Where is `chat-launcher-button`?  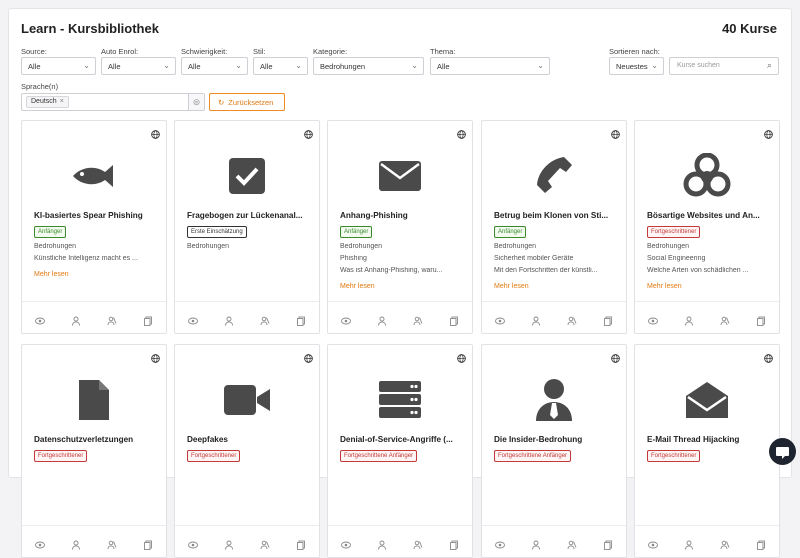 chat-launcher-button is located at coordinates (782, 451).